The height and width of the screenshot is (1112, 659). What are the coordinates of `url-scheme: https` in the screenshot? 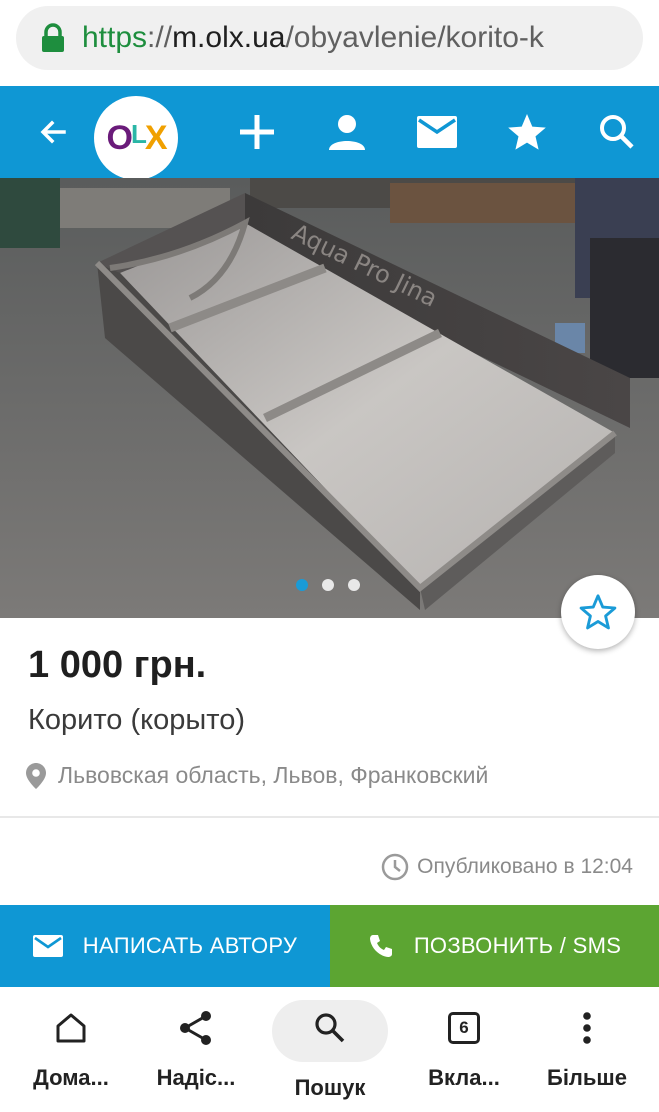 It's located at (115, 37).